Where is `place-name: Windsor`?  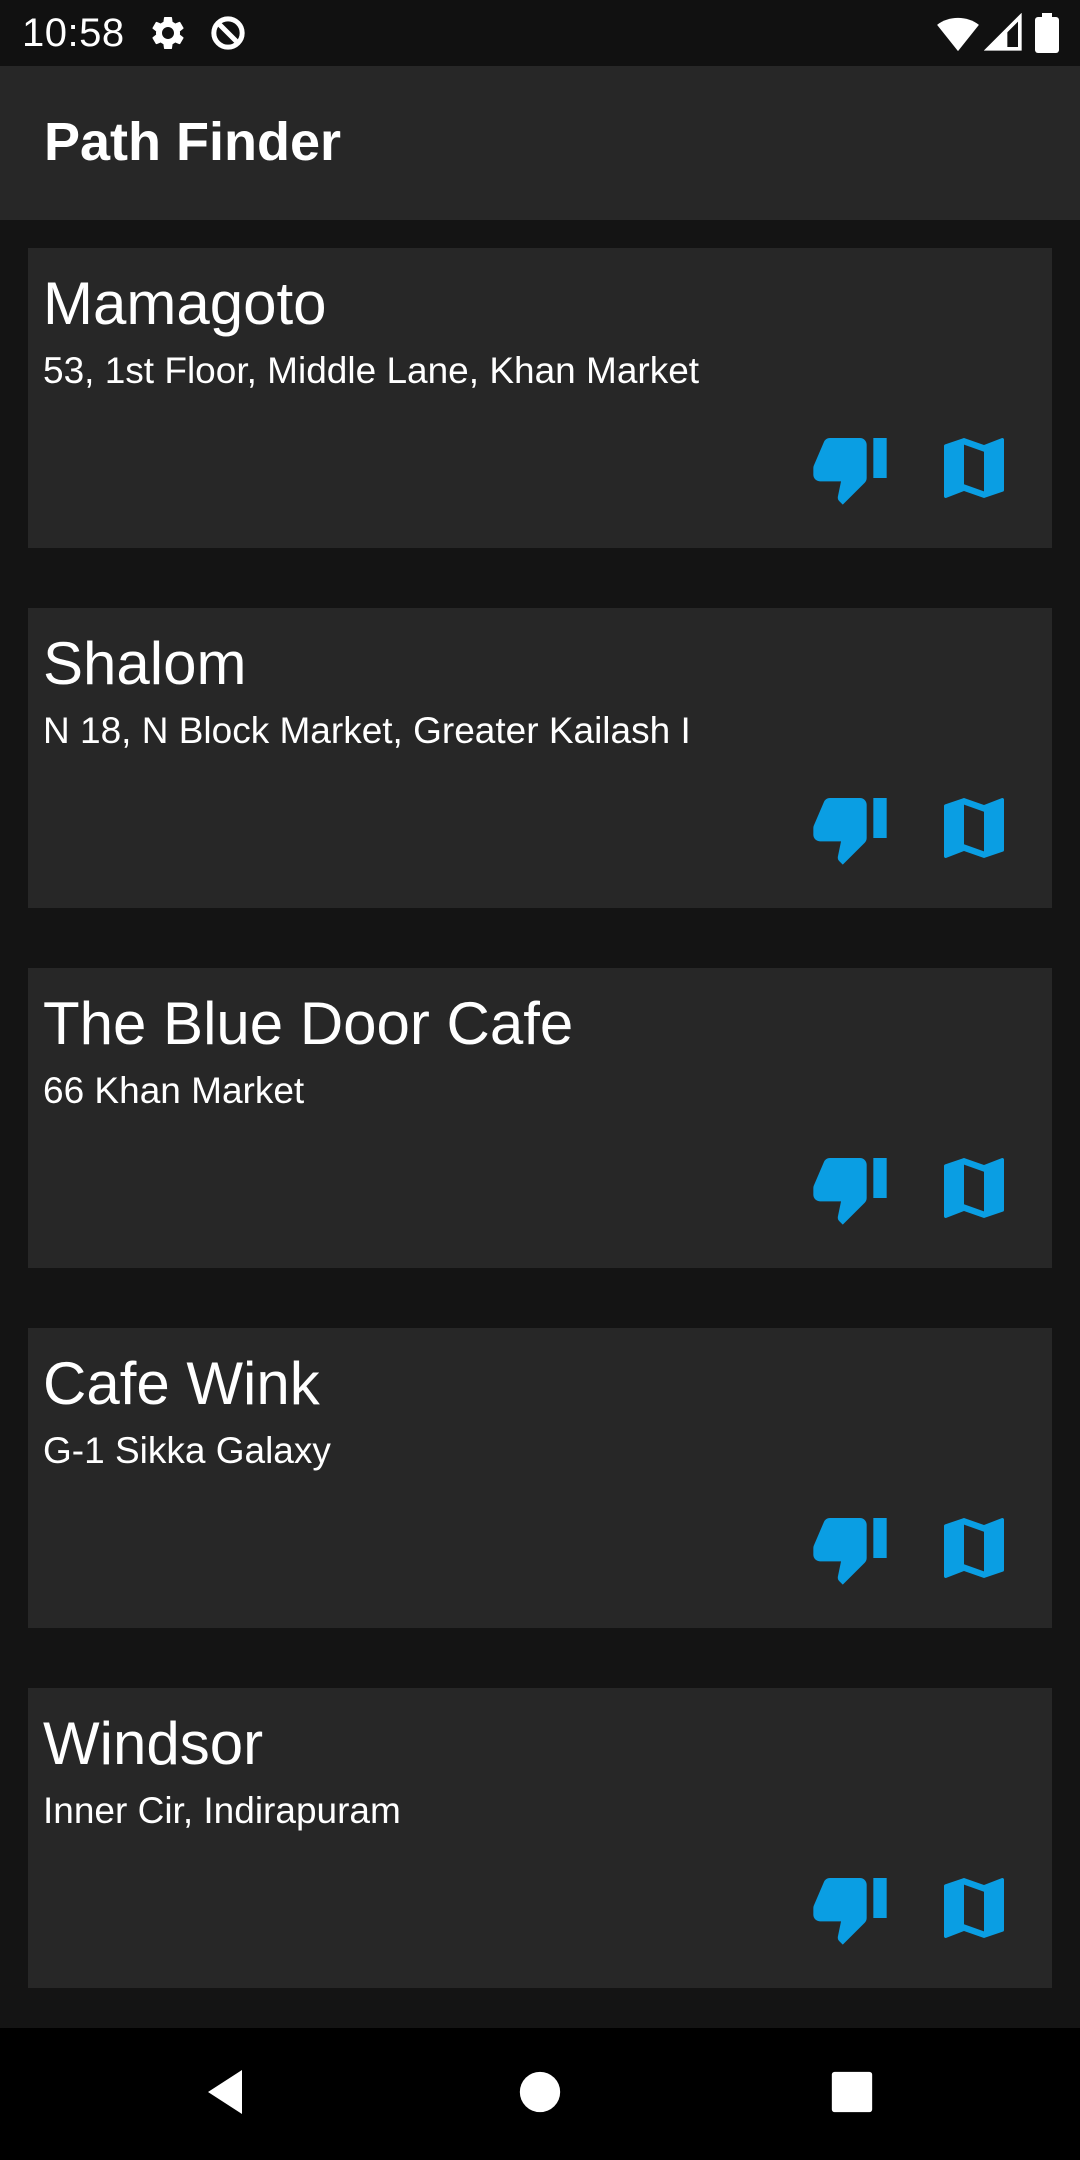
place-name: Windsor is located at coordinates (153, 1743).